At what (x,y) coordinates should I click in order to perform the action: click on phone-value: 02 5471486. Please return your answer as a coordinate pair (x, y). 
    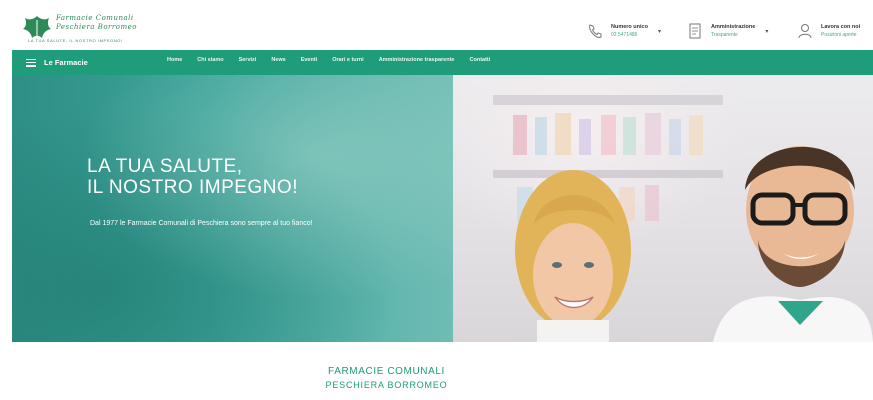
    Looking at the image, I should click on (629, 35).